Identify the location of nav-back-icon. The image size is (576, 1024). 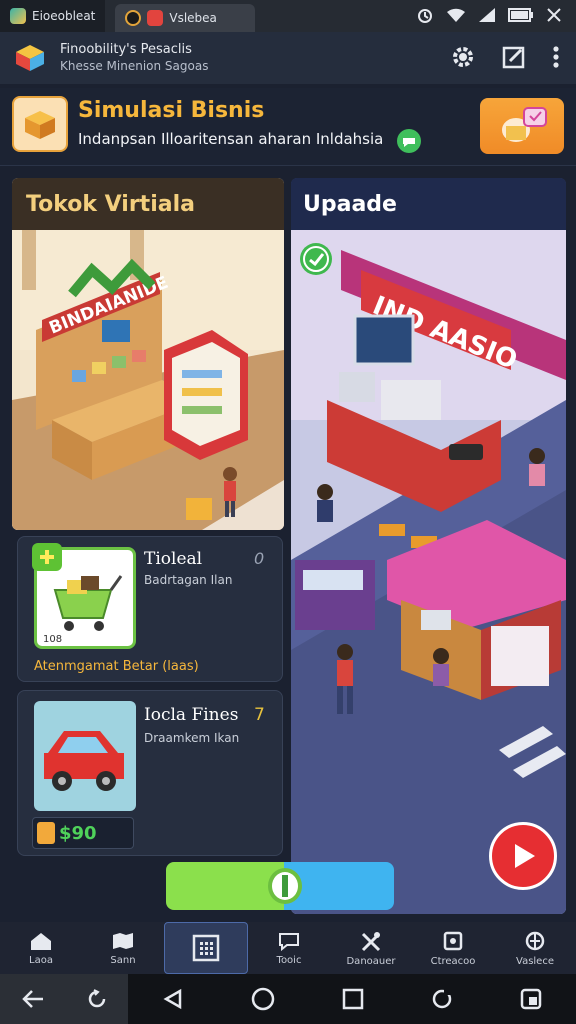
(173, 999).